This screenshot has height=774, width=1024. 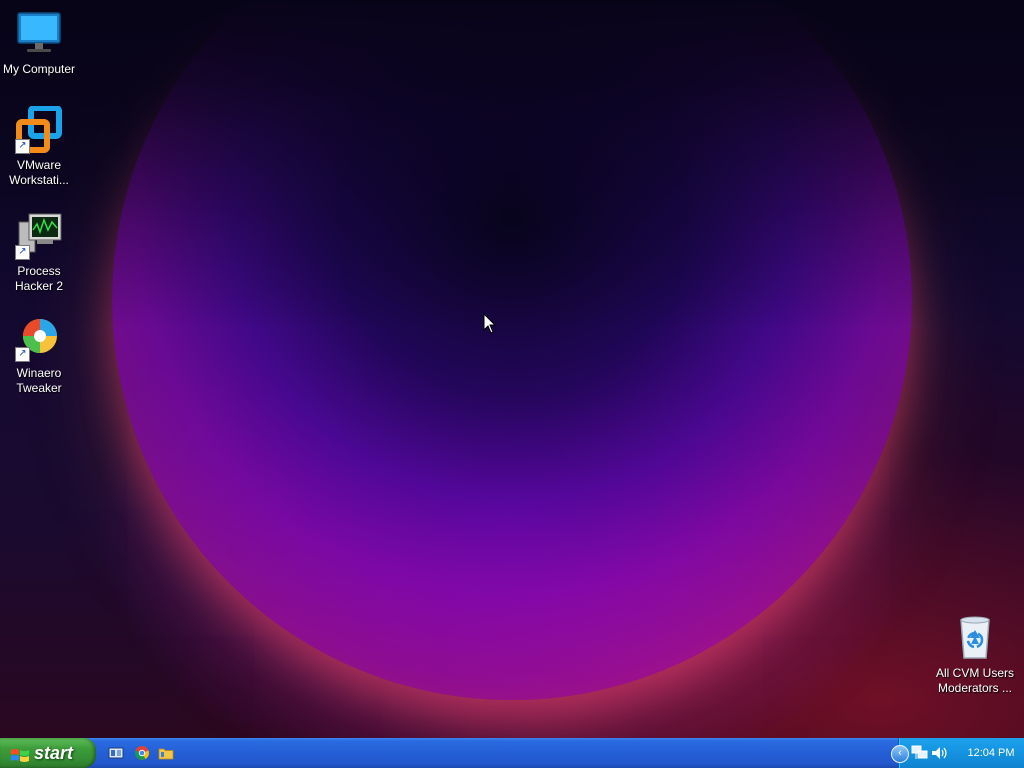 I want to click on tray-expand-button: ‹, so click(x=900, y=754).